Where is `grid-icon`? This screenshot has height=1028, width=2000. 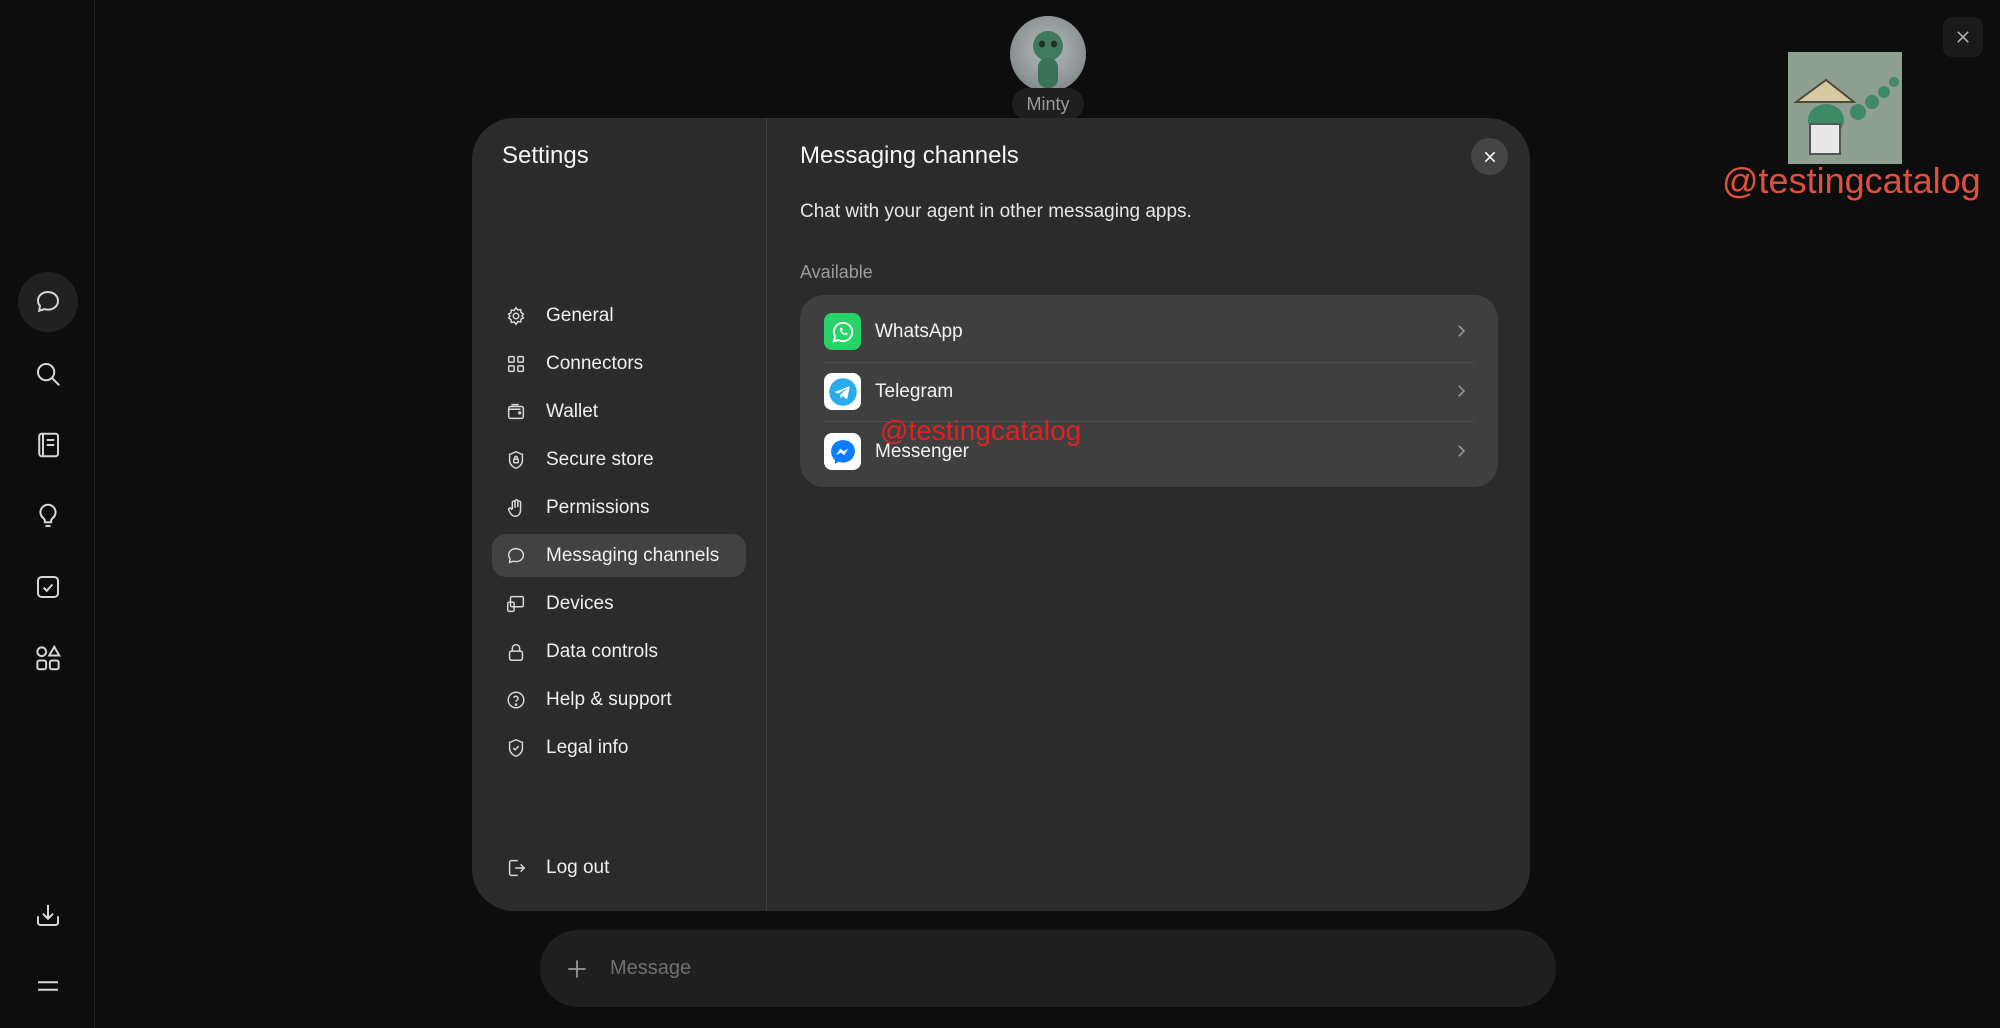
grid-icon is located at coordinates (516, 363).